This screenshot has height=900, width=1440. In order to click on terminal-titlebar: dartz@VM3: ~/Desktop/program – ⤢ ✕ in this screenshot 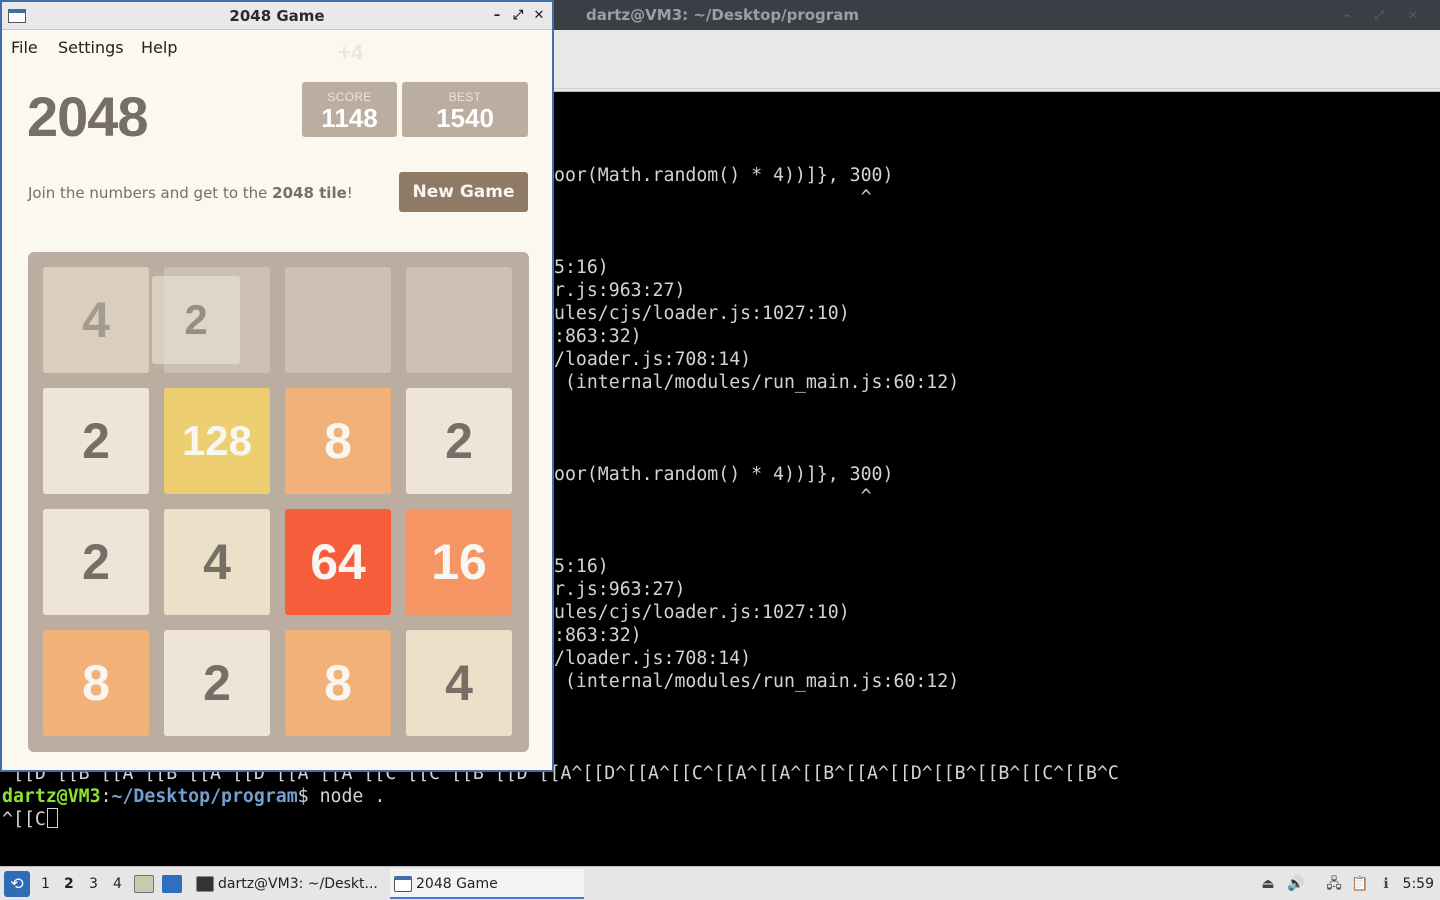, I will do `click(997, 15)`.